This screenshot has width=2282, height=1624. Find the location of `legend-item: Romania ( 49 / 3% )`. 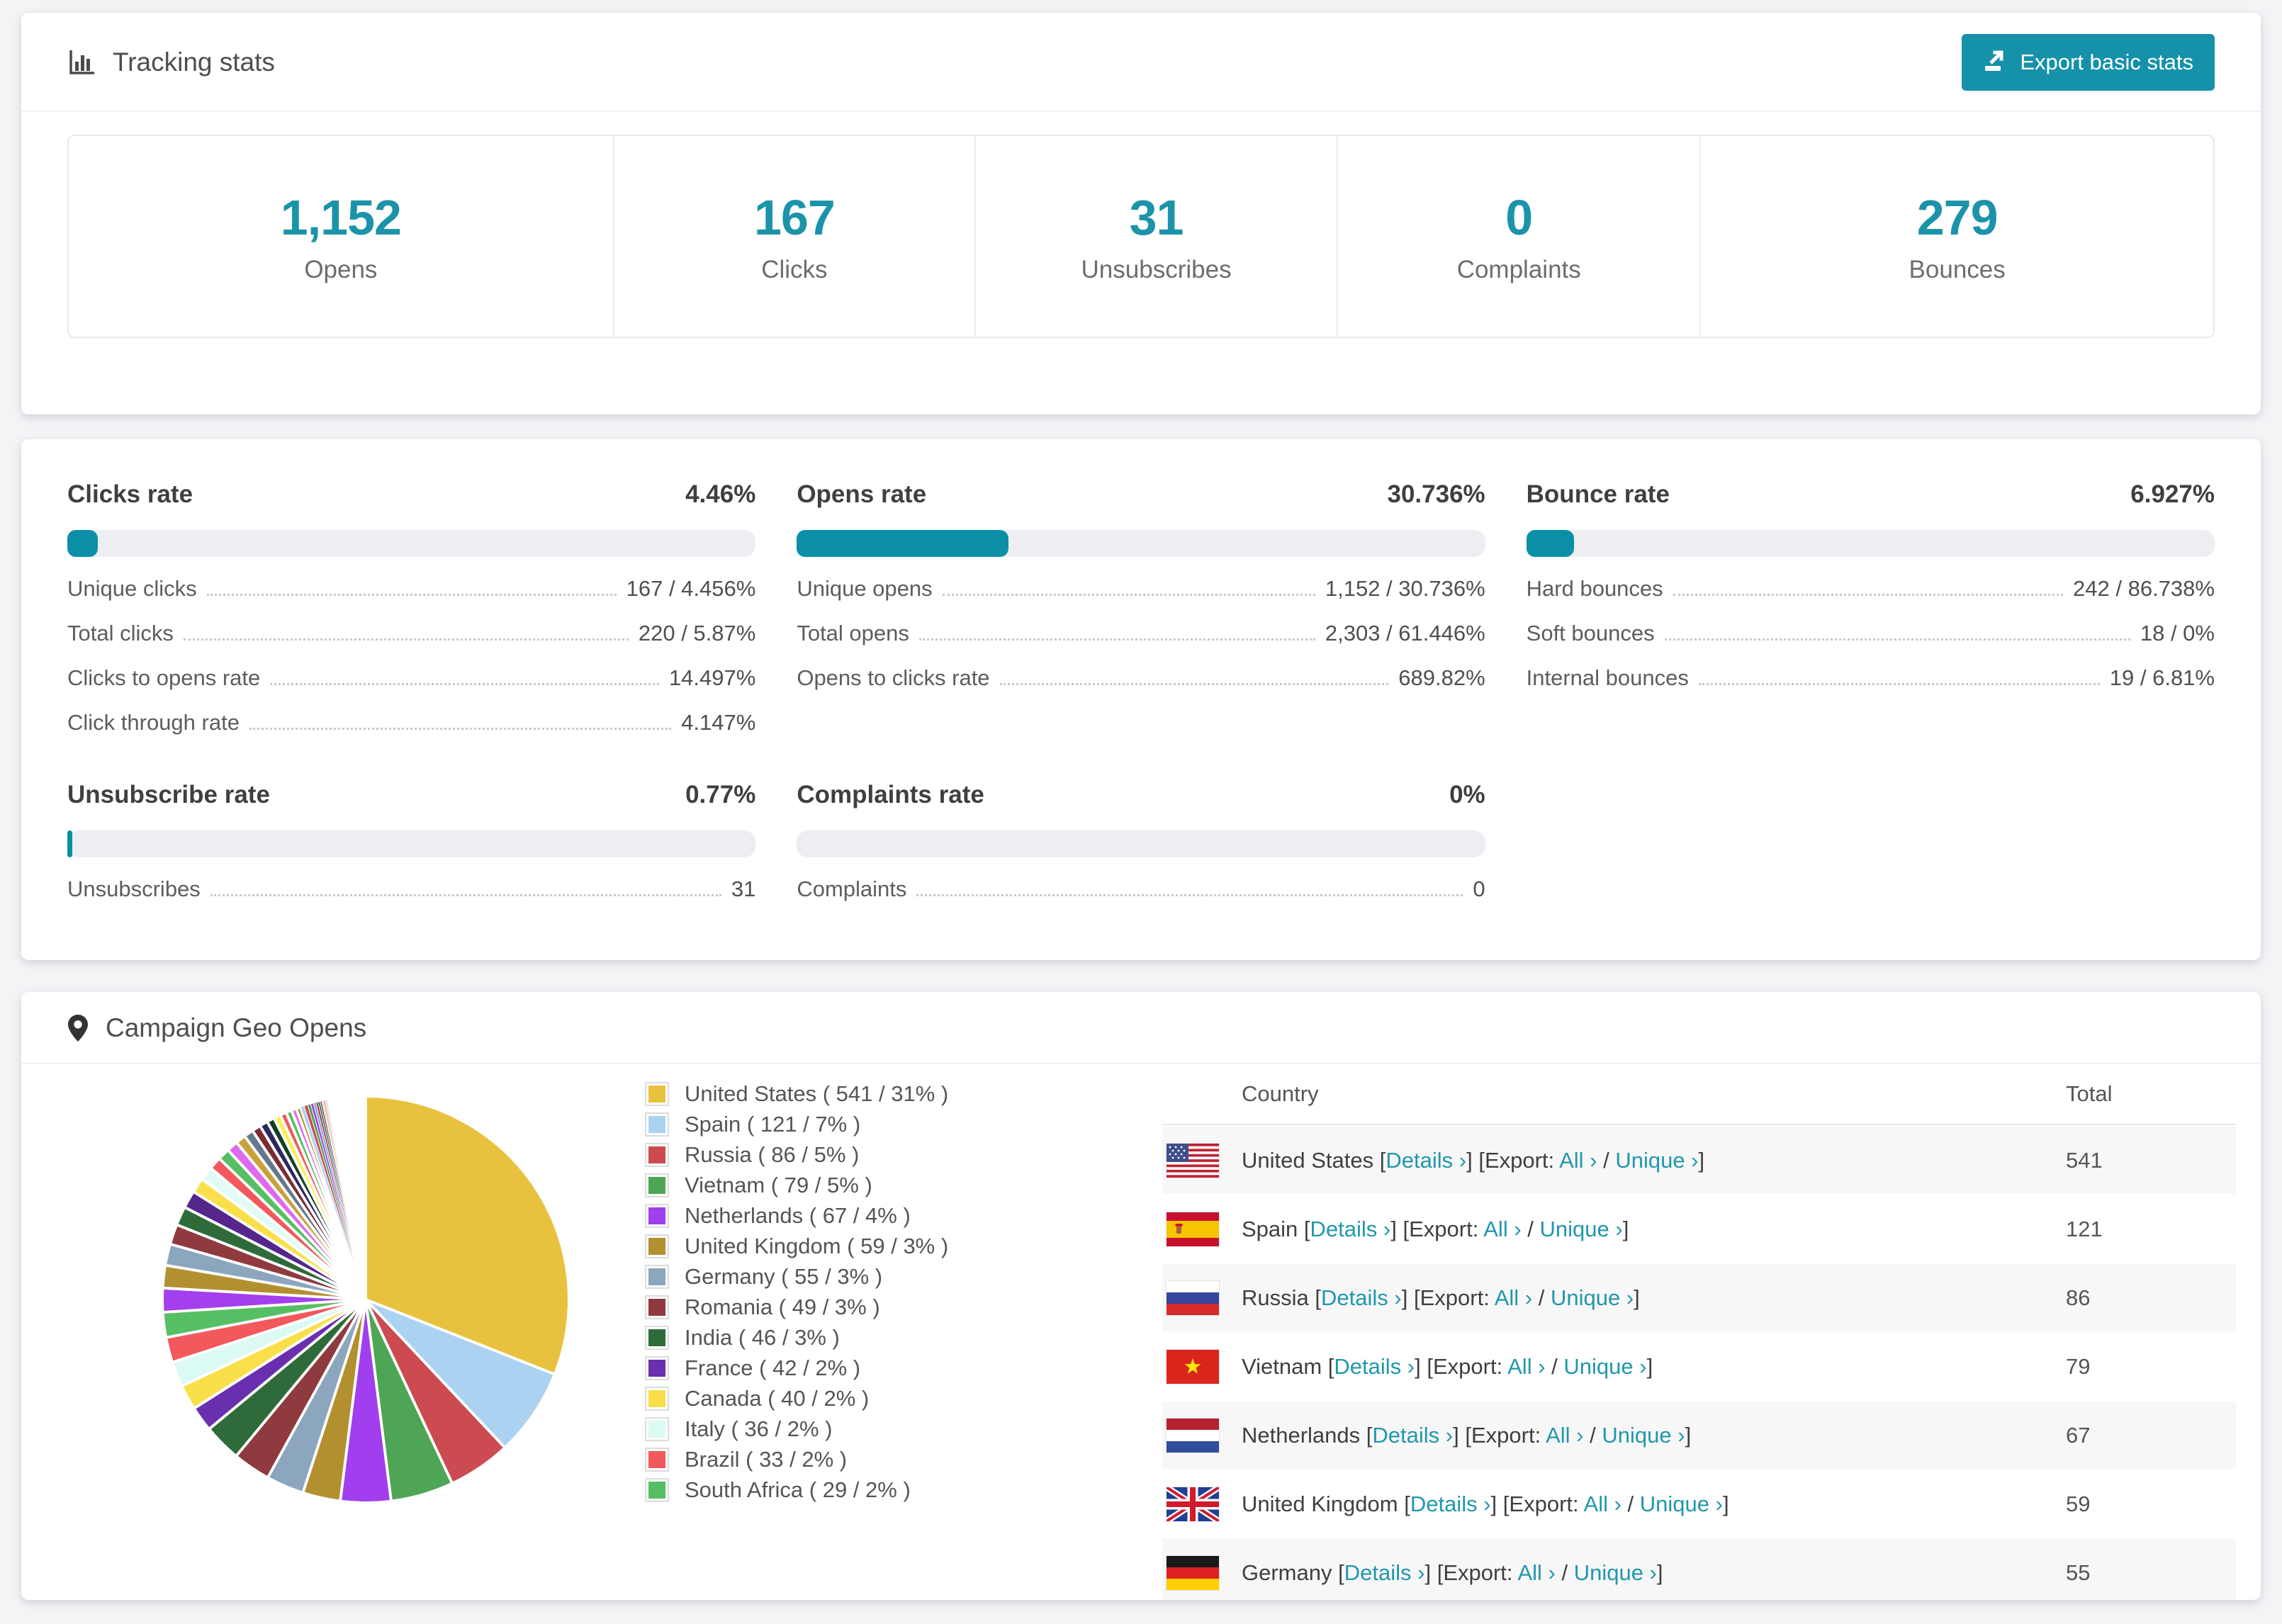

legend-item: Romania ( 49 / 3% ) is located at coordinates (879, 1307).